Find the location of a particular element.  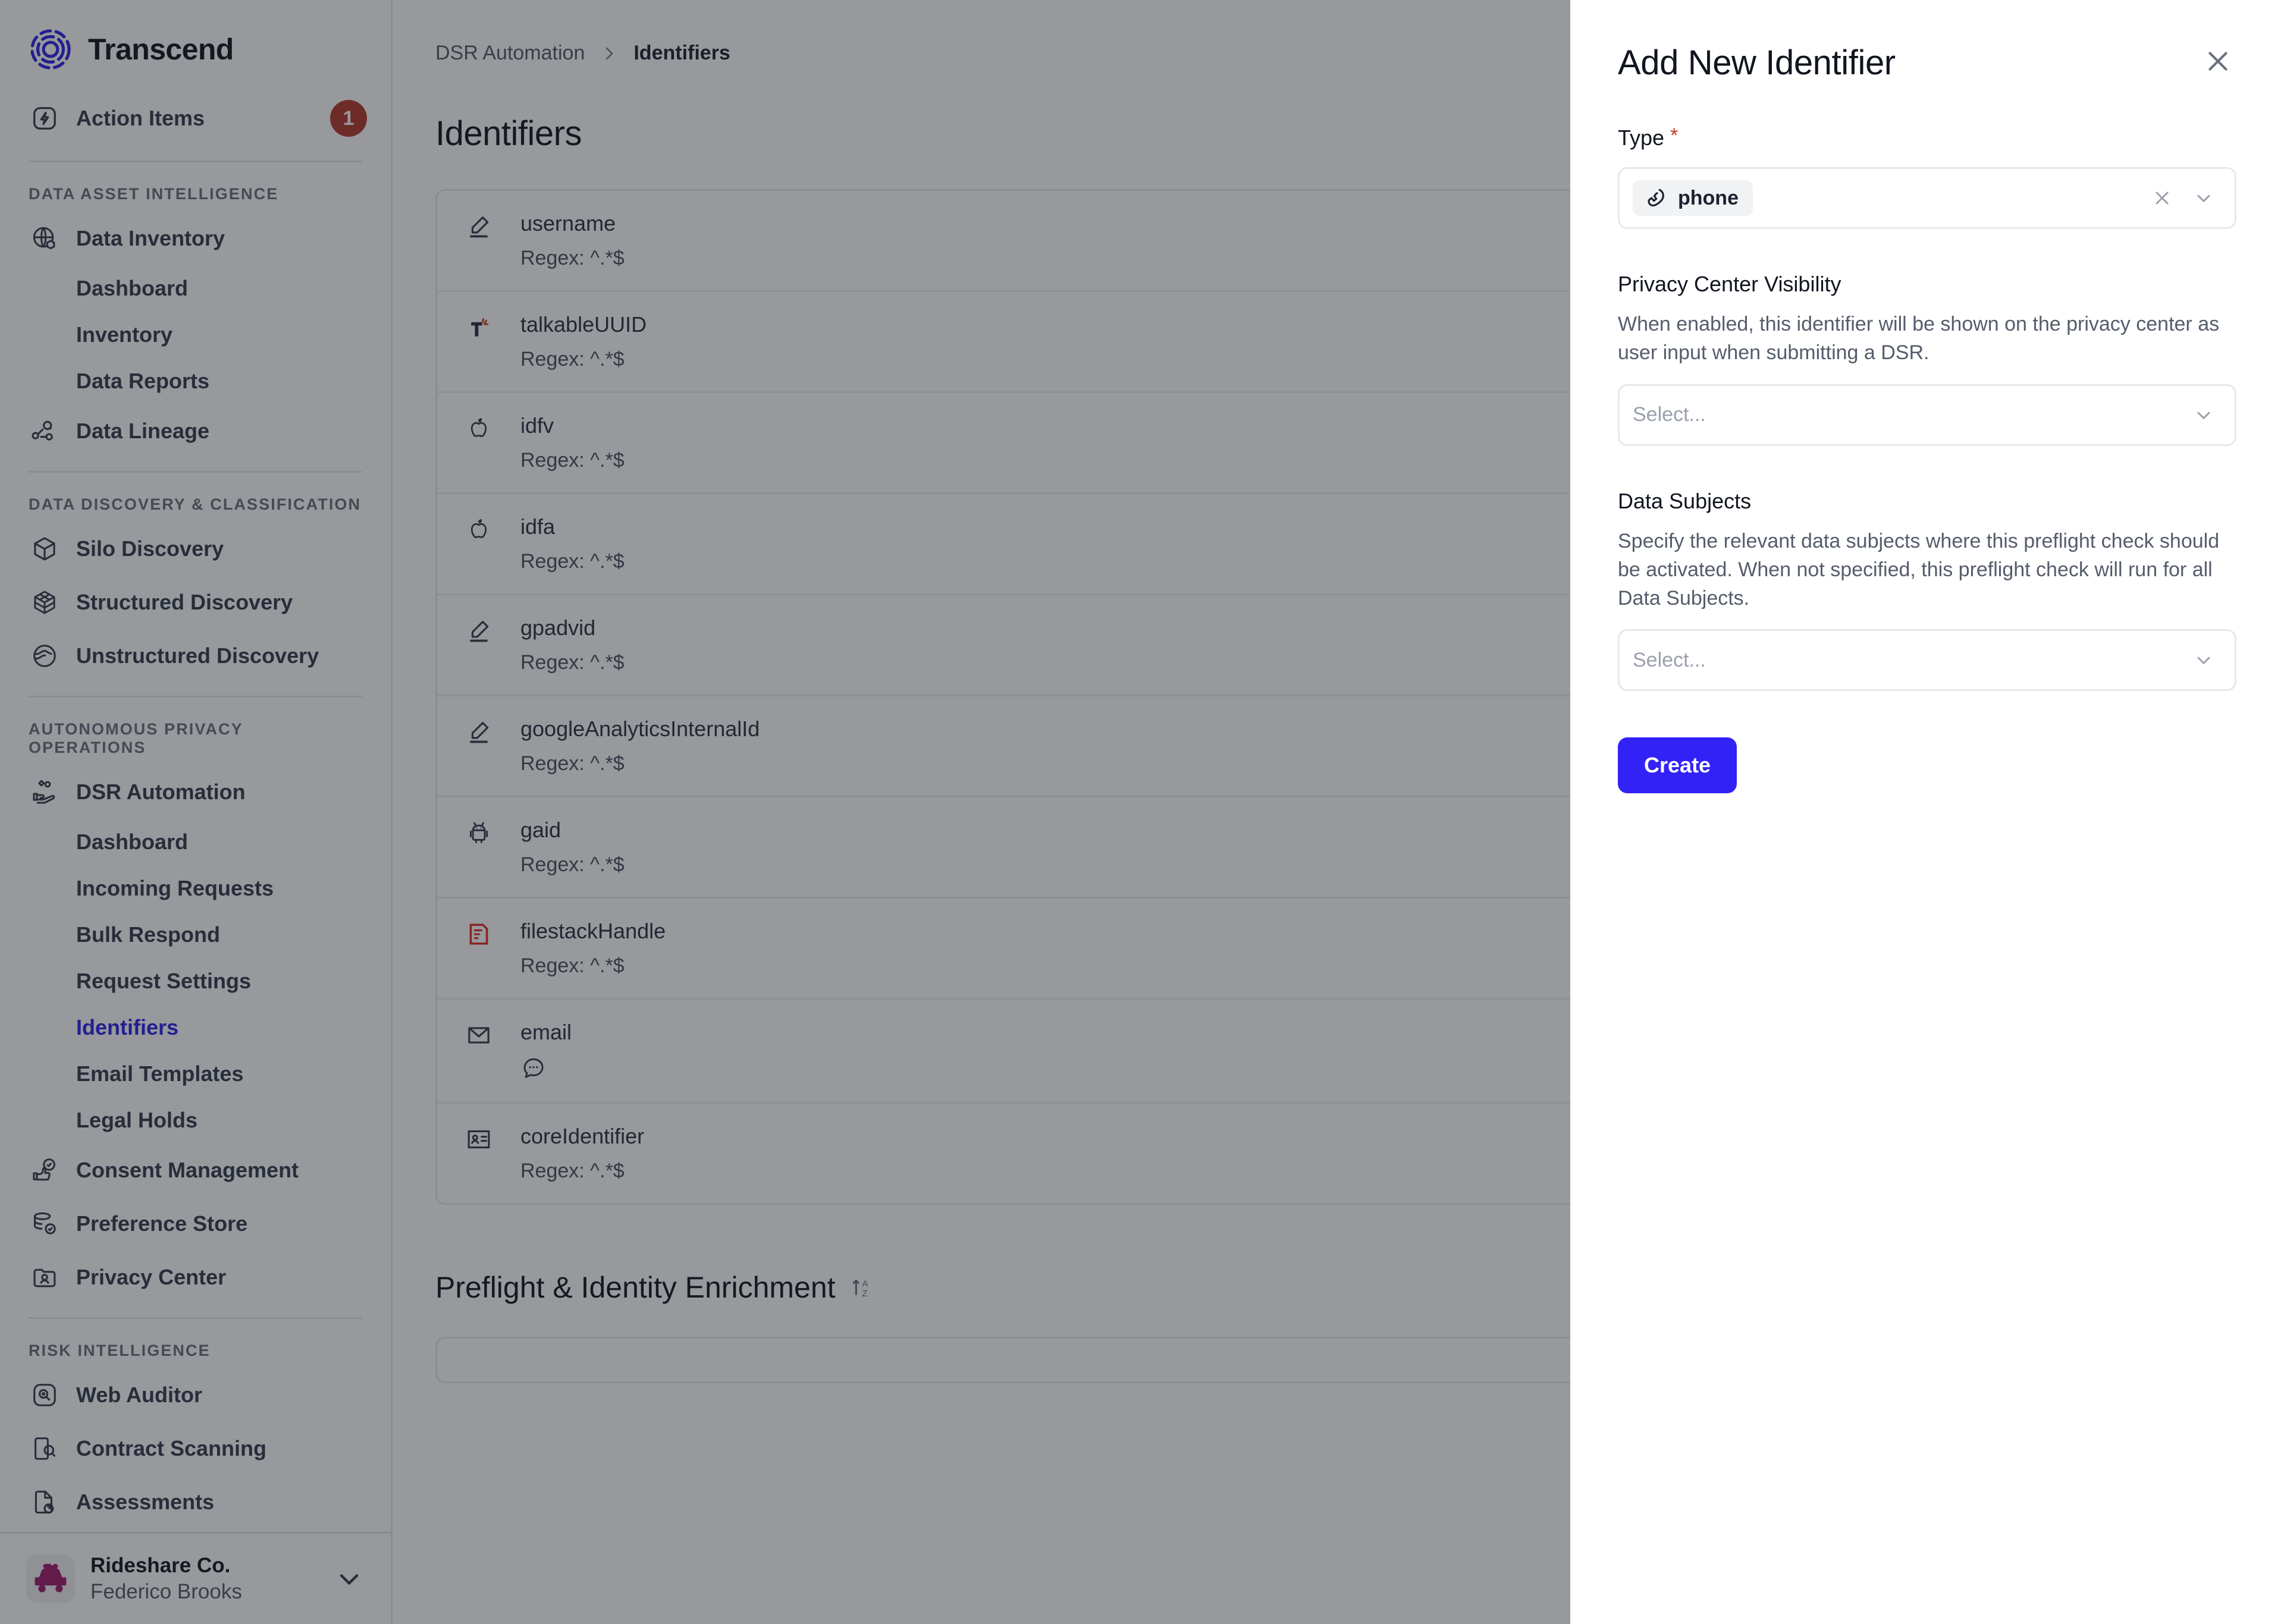

type-selected-chip: phone is located at coordinates (1693, 198).